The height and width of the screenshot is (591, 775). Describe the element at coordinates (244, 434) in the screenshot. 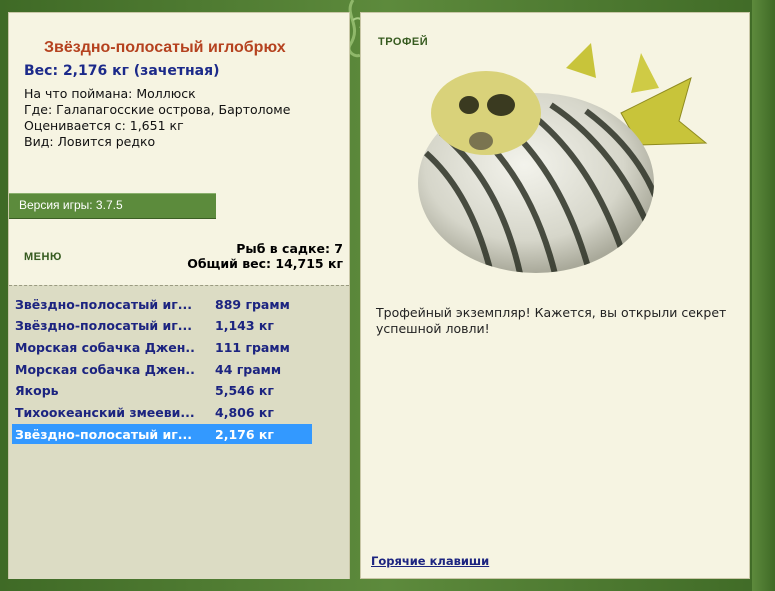

I see `catch-weight: 2,176 кг` at that location.